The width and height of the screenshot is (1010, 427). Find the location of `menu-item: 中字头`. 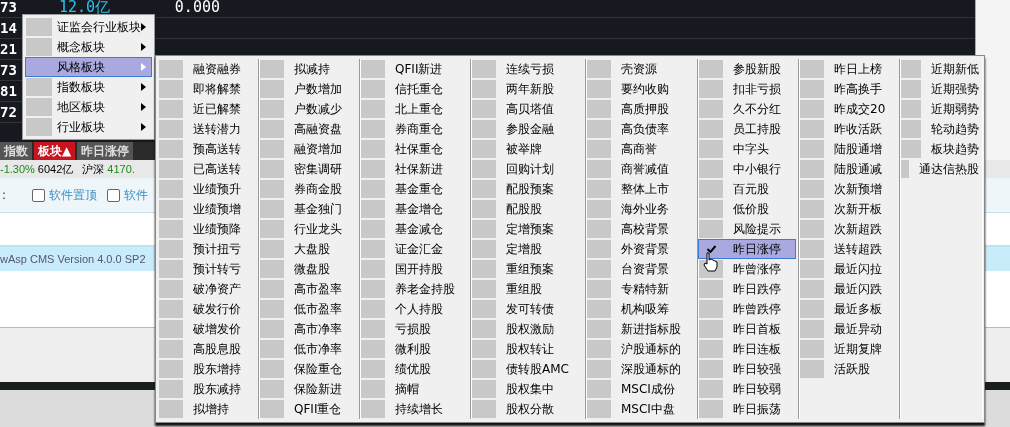

menu-item: 中字头 is located at coordinates (747, 149).